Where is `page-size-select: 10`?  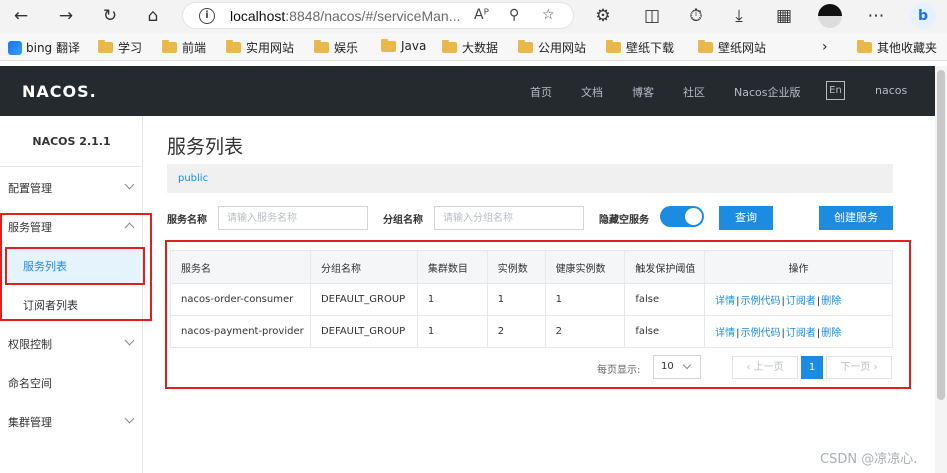 page-size-select: 10 is located at coordinates (677, 367).